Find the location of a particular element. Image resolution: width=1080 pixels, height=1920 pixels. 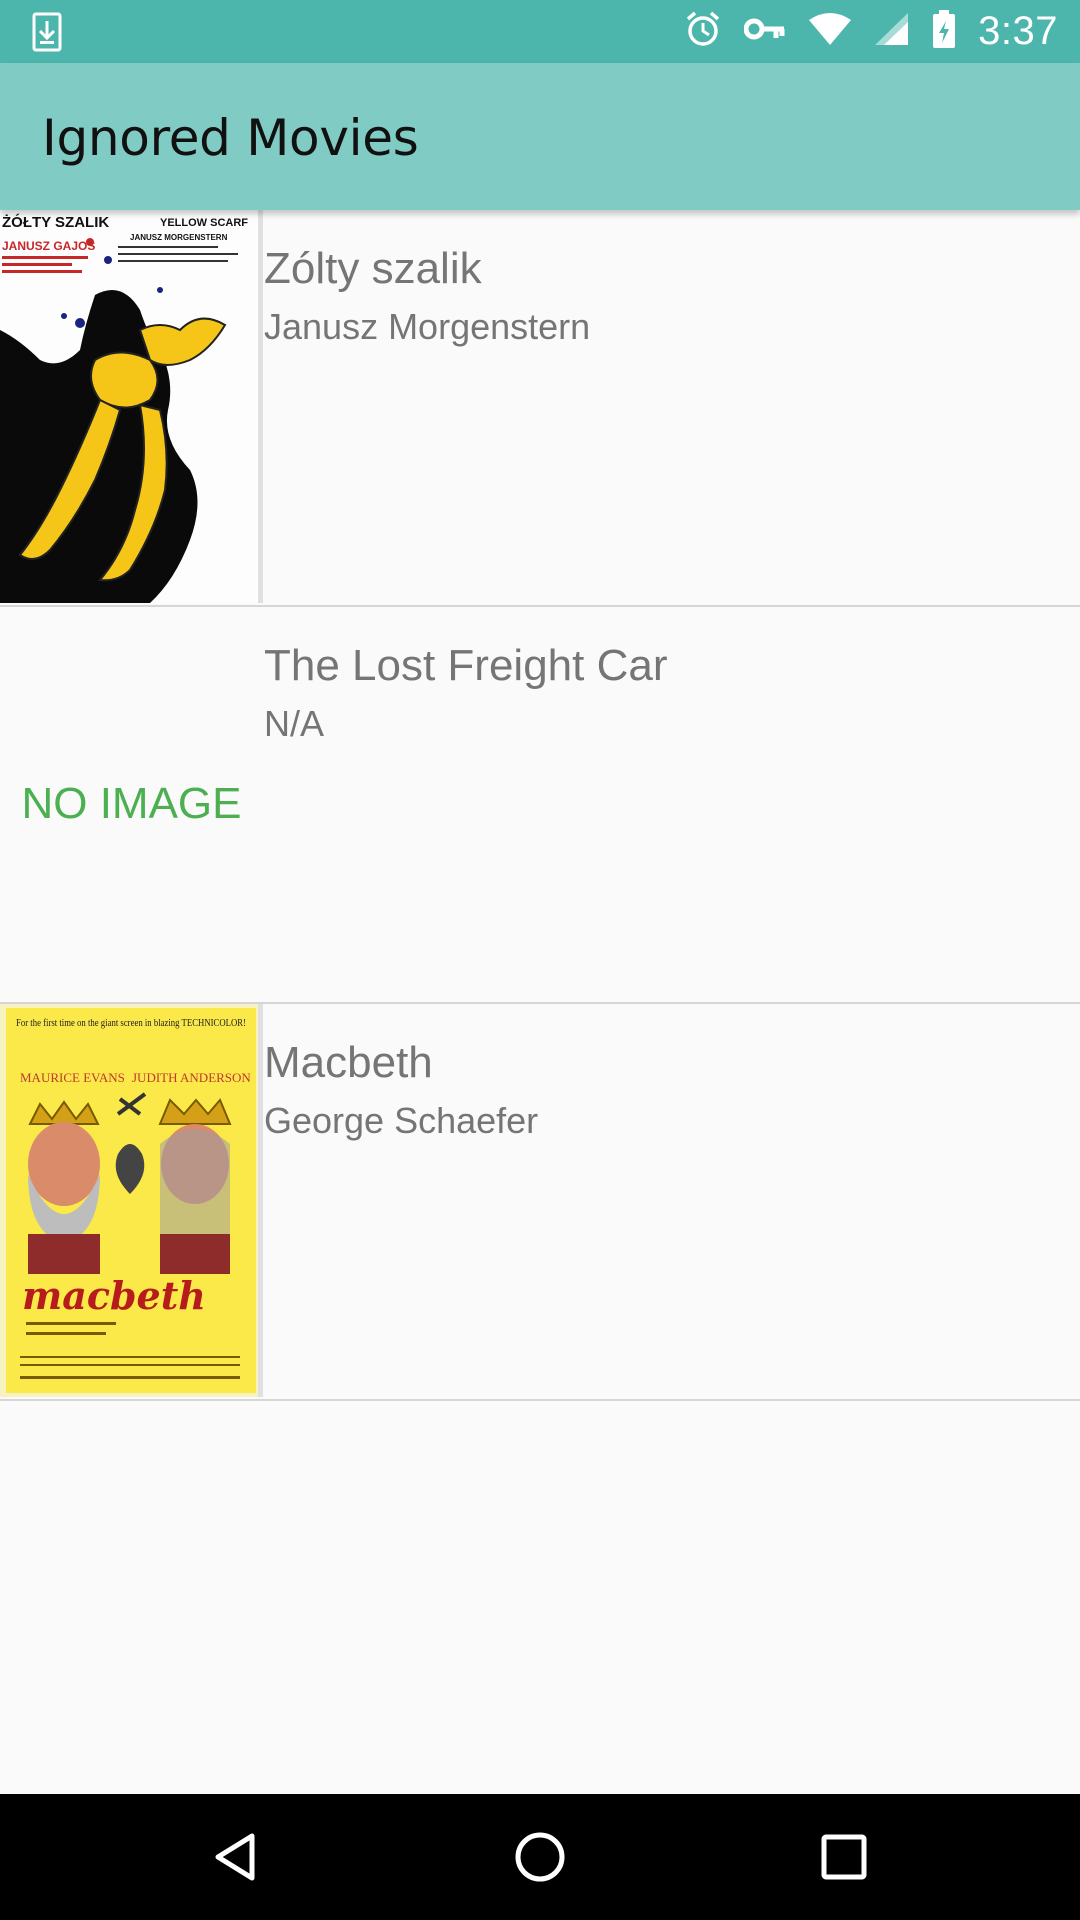

back-icon is located at coordinates (236, 1857).